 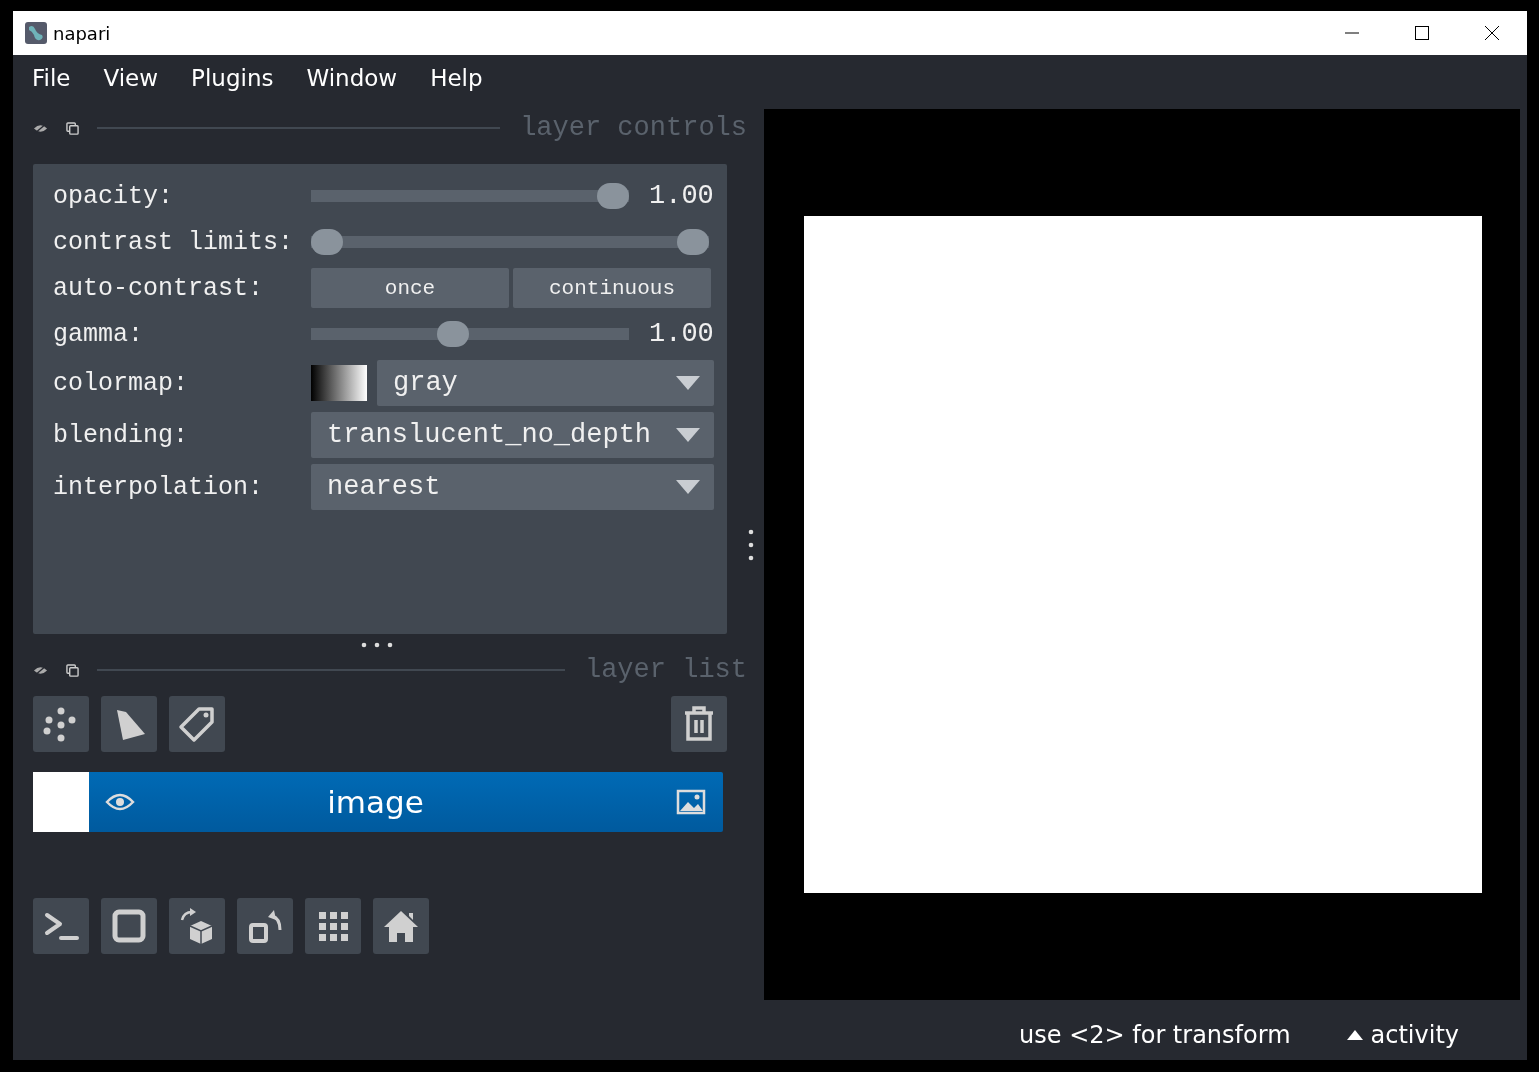 What do you see at coordinates (51, 77) in the screenshot?
I see `menu-item: File` at bounding box center [51, 77].